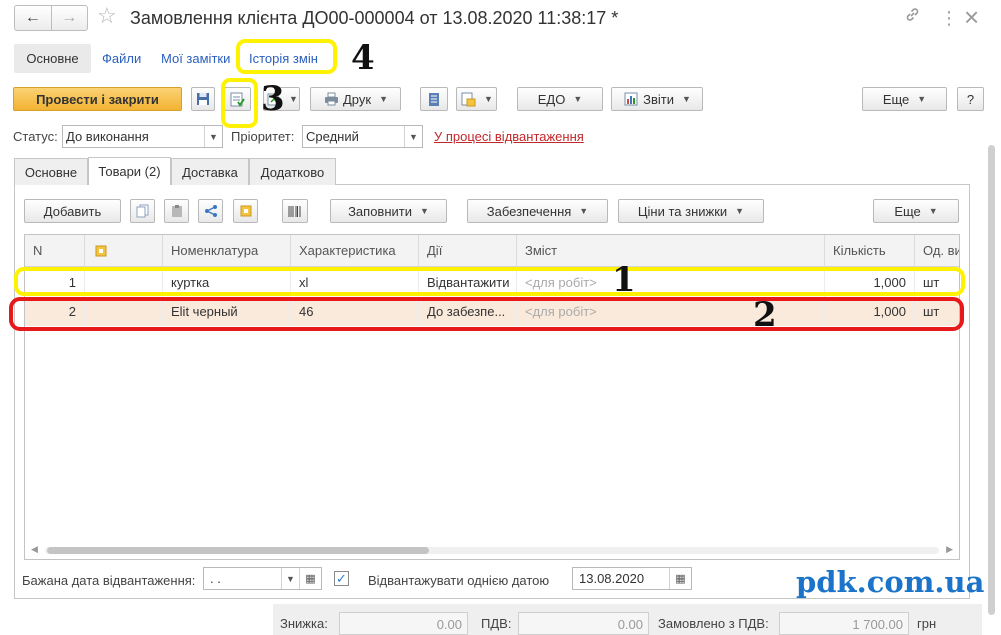 The image size is (1001, 635). I want to click on tab-additional: Додатково, so click(292, 171).